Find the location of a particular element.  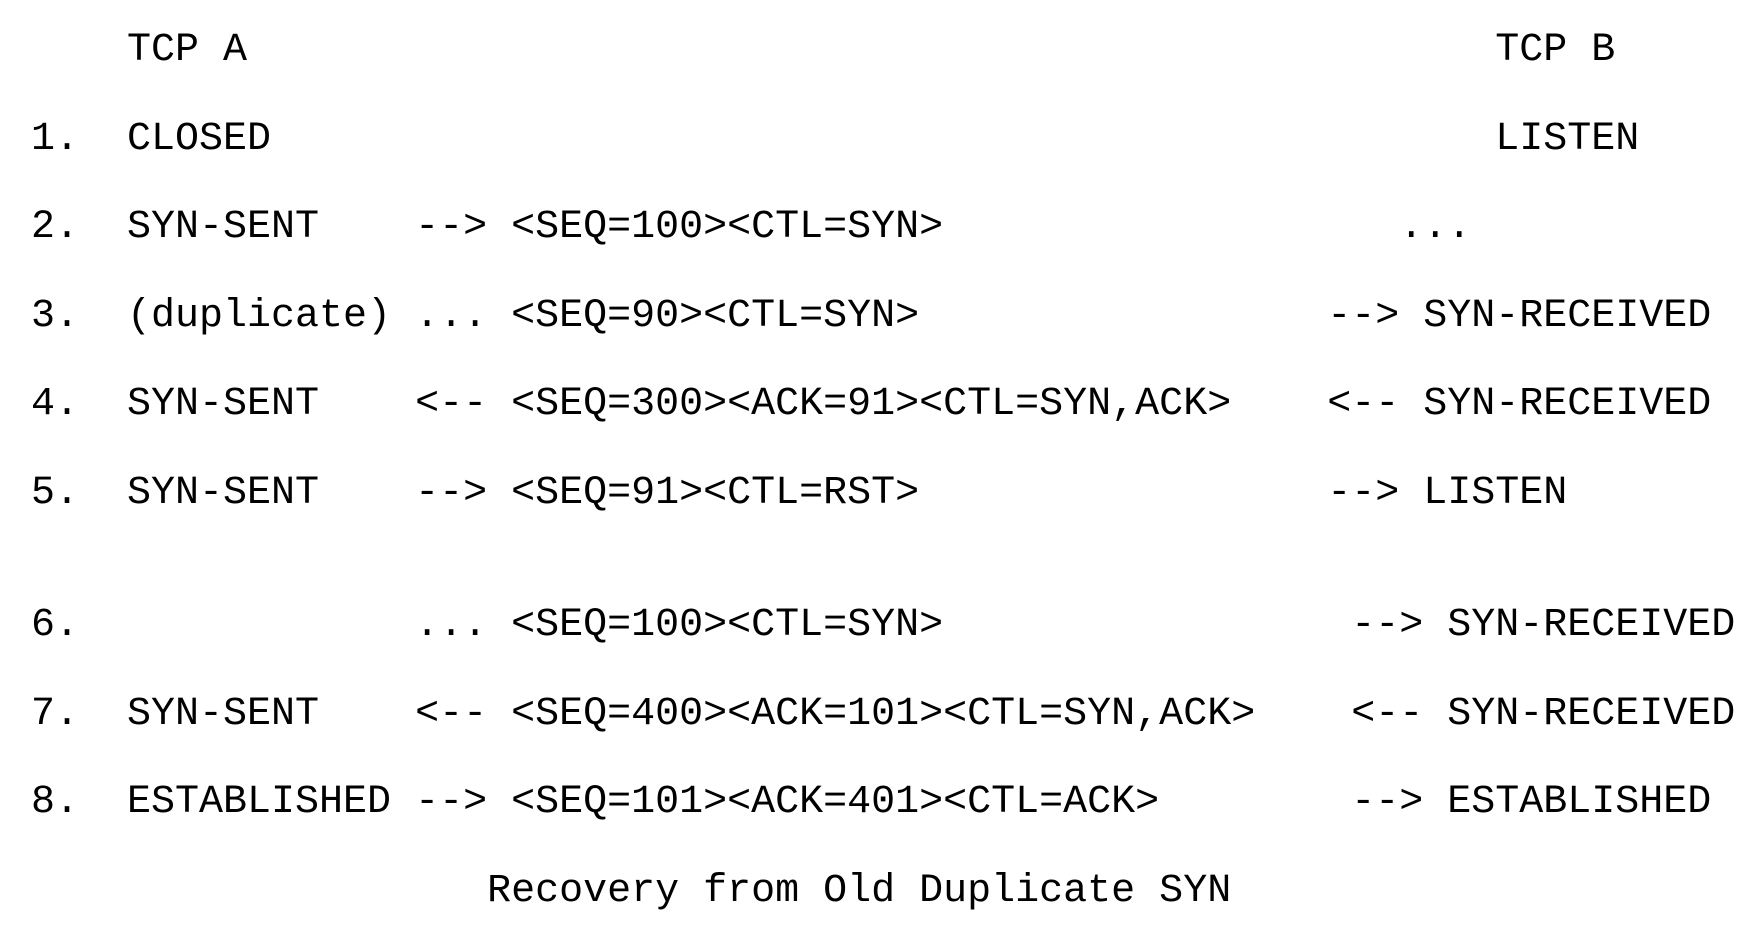

step-line-1: 1. CLOSED LISTEN is located at coordinates (835, 139).